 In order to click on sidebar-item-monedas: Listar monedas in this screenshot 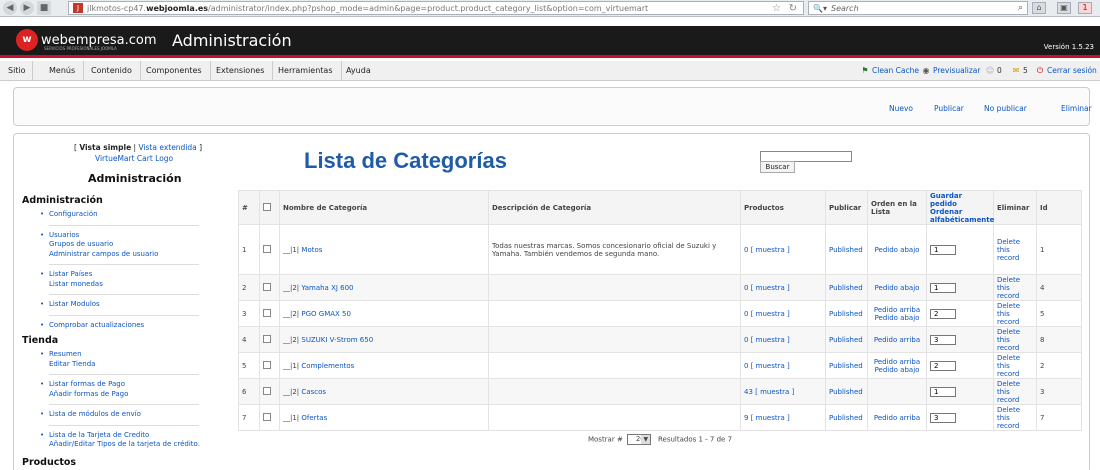, I will do `click(140, 285)`.